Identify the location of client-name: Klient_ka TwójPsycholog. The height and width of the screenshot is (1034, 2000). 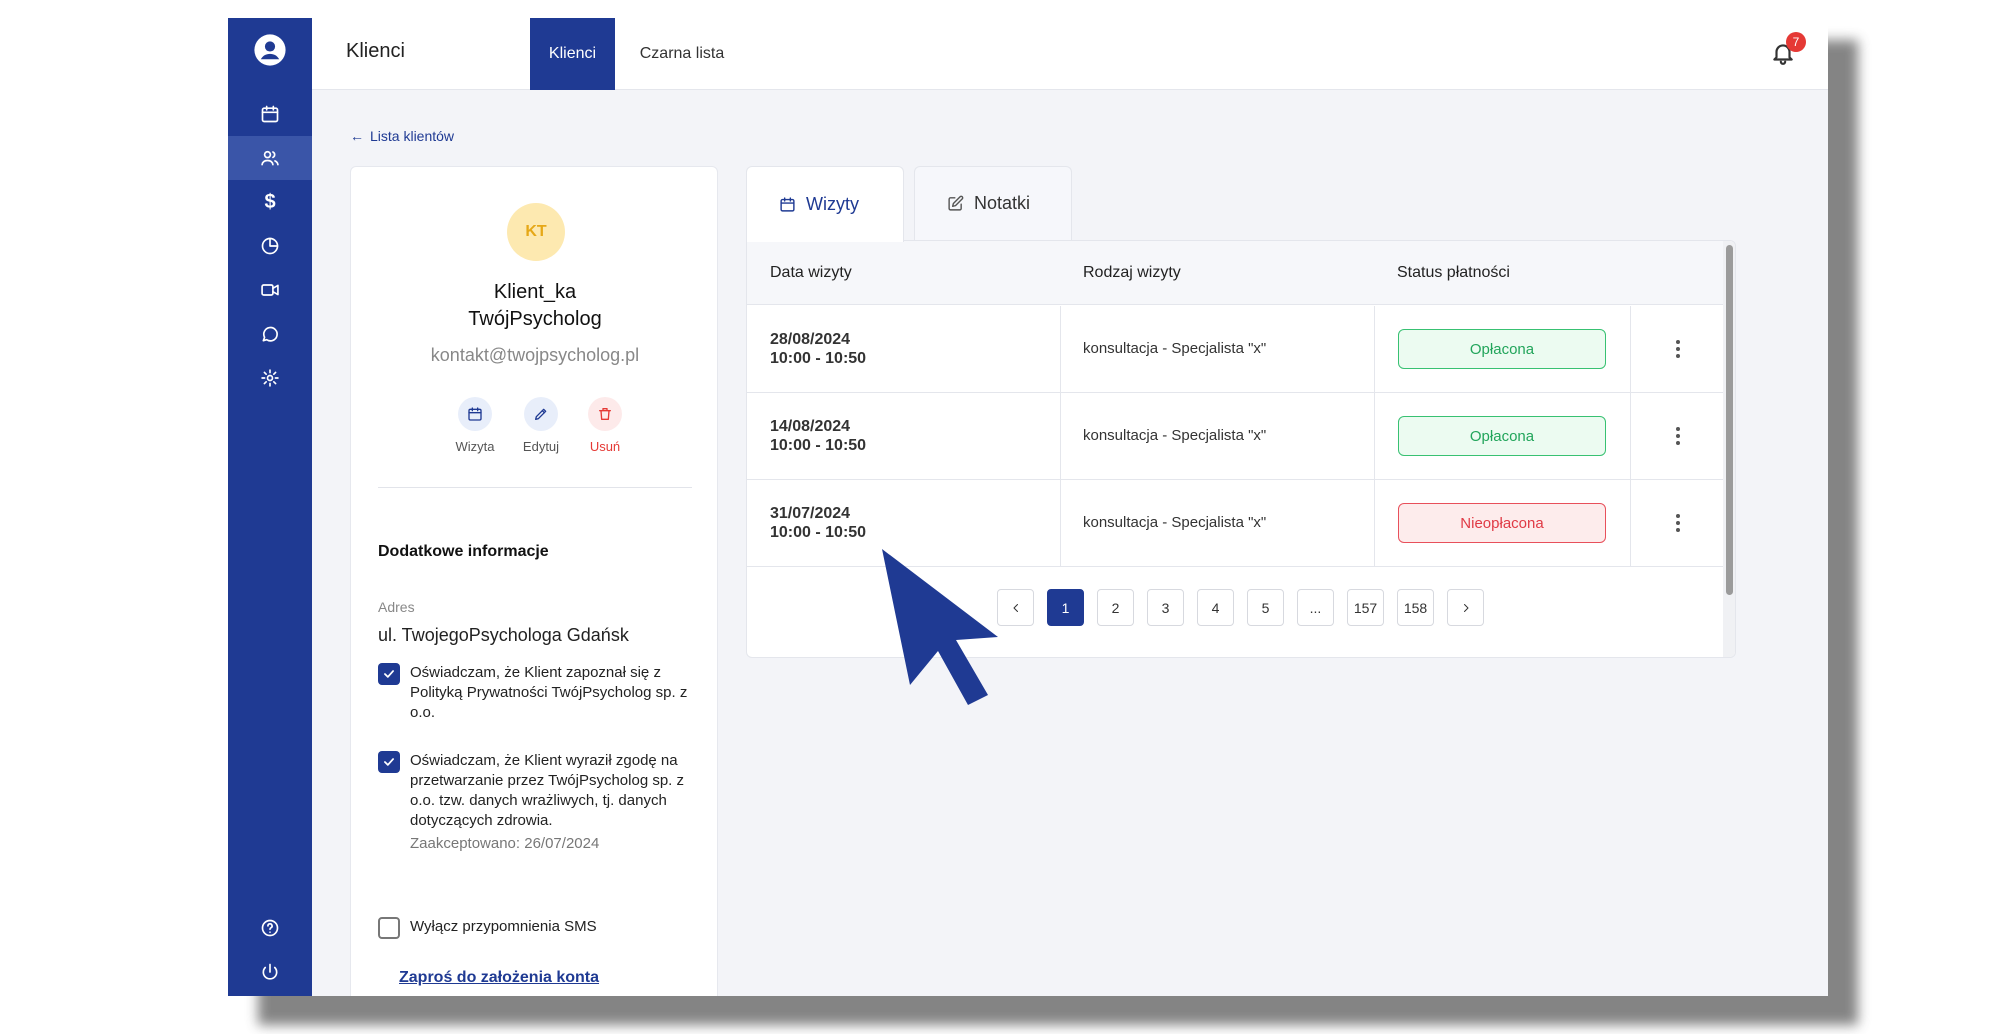
(535, 306).